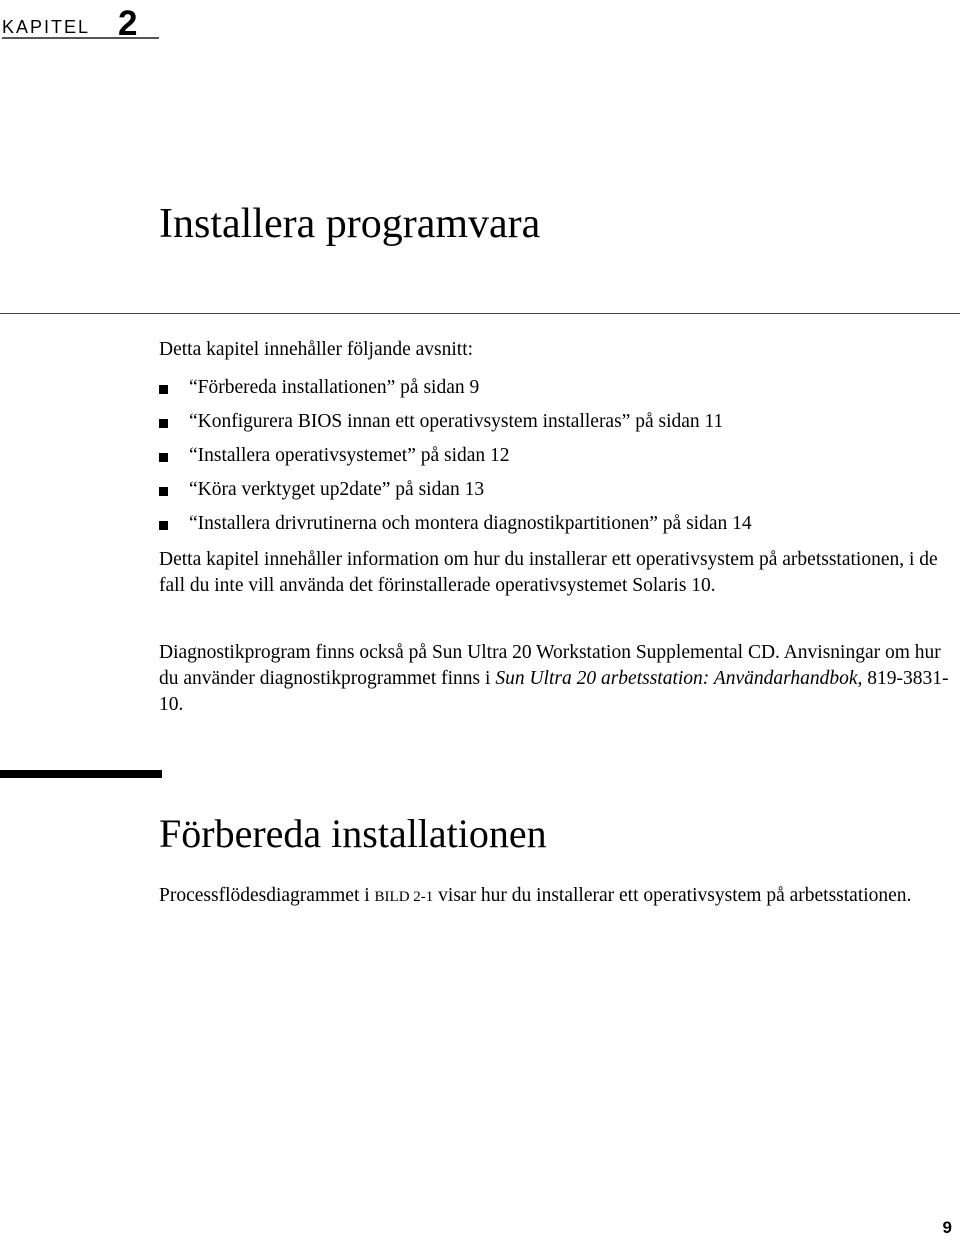  What do you see at coordinates (465, 455) in the screenshot?
I see `toc-item-page: på sidan 12` at bounding box center [465, 455].